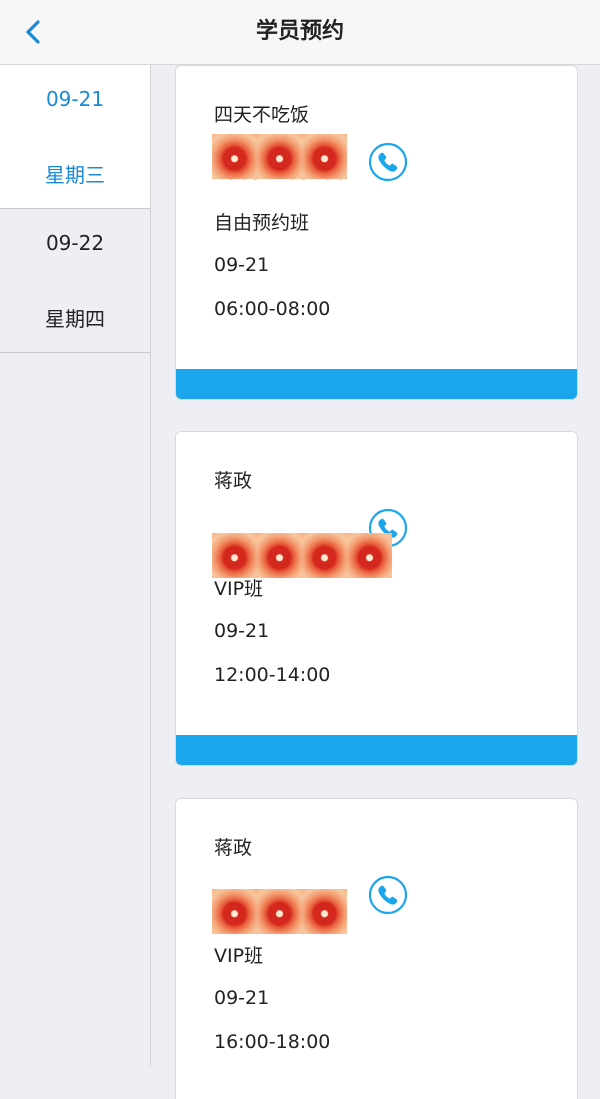 The height and width of the screenshot is (1099, 600). Describe the element at coordinates (272, 309) in the screenshot. I see `appointment-time: 06:00-08:00` at that location.